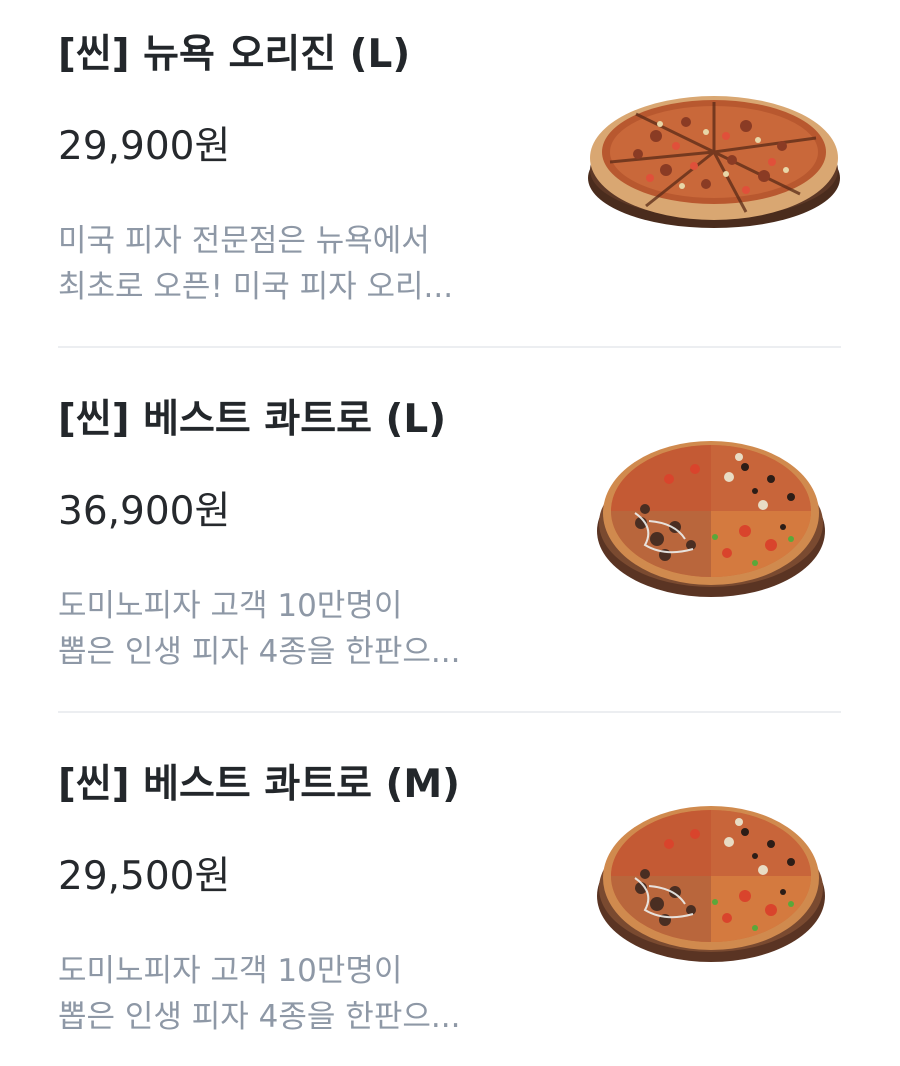 The height and width of the screenshot is (1066, 900). I want to click on menu-item-price: 29,500원, so click(144, 876).